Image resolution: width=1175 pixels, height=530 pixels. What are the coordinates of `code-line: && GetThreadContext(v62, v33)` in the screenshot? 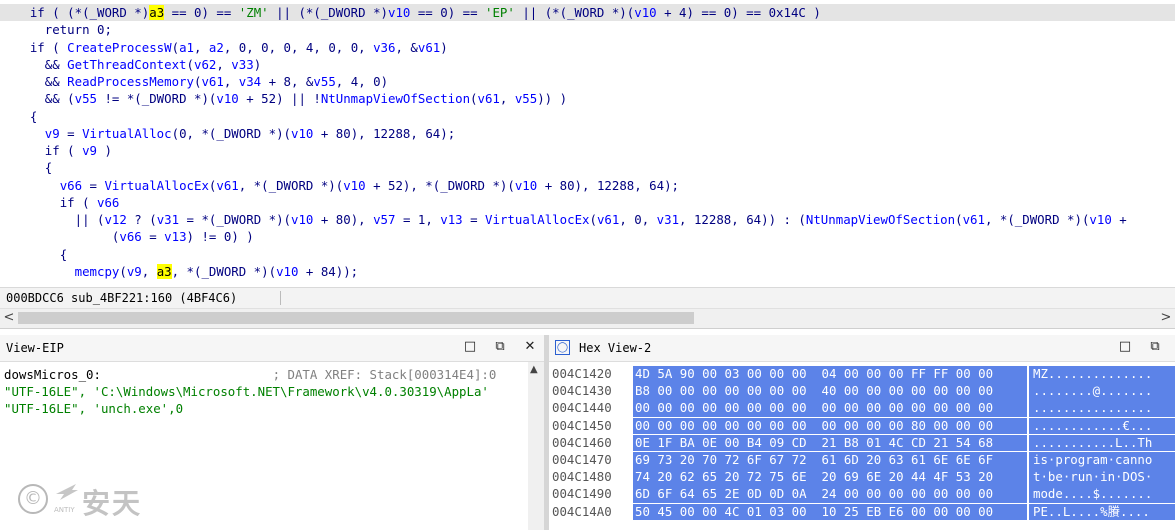 It's located at (130, 64).